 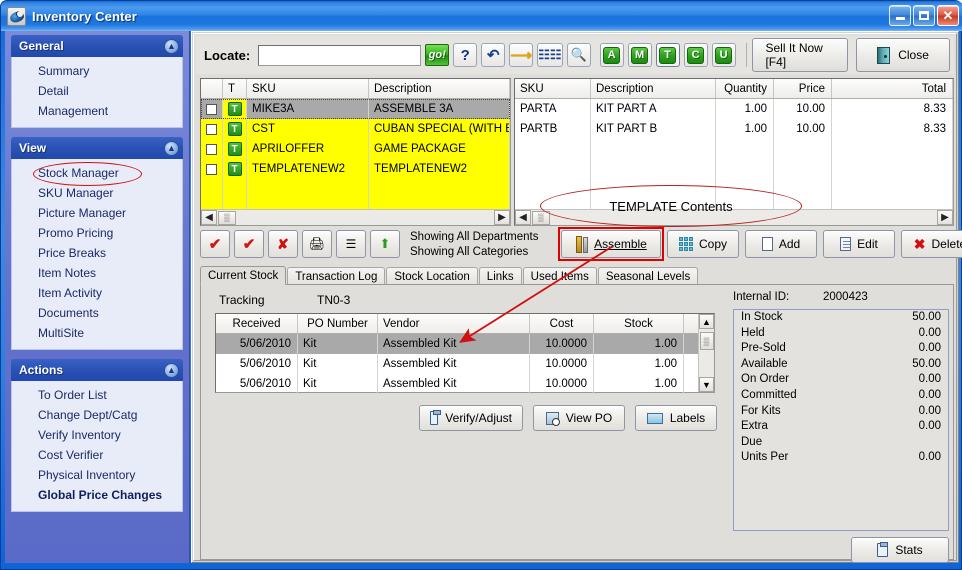 What do you see at coordinates (355, 129) in the screenshot?
I see `table-row: T CST CUBAN SPECIAL (WITH EX` at bounding box center [355, 129].